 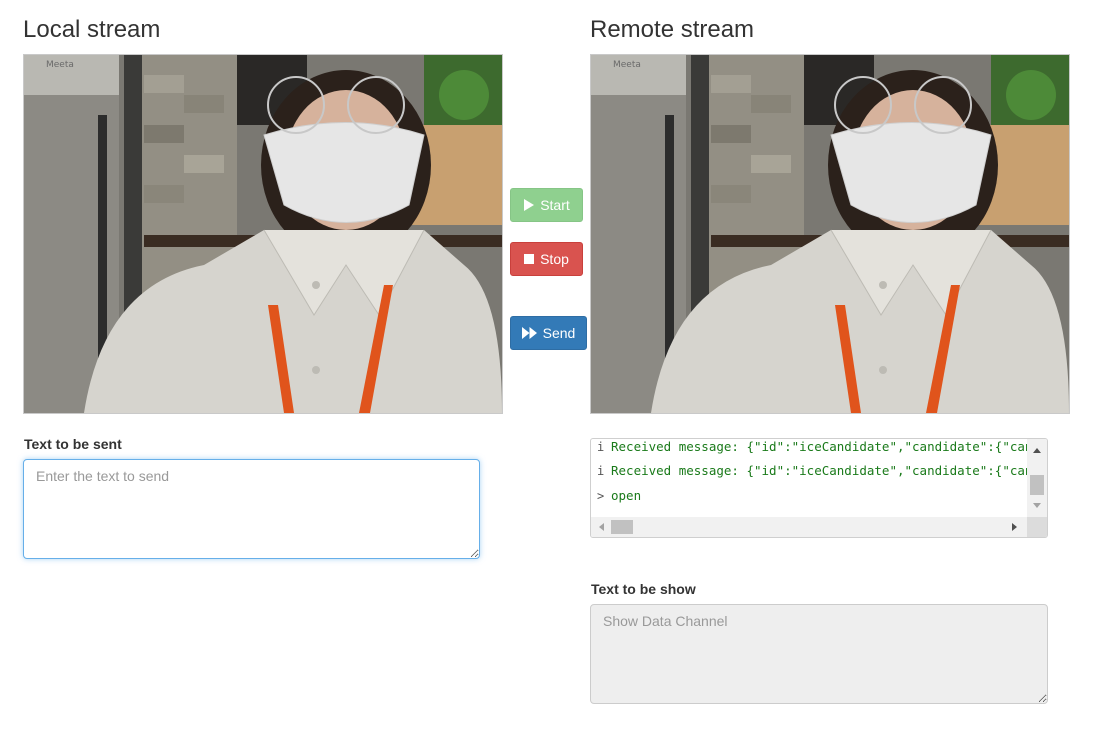 What do you see at coordinates (554, 259) in the screenshot?
I see `stop-button-label: Stop` at bounding box center [554, 259].